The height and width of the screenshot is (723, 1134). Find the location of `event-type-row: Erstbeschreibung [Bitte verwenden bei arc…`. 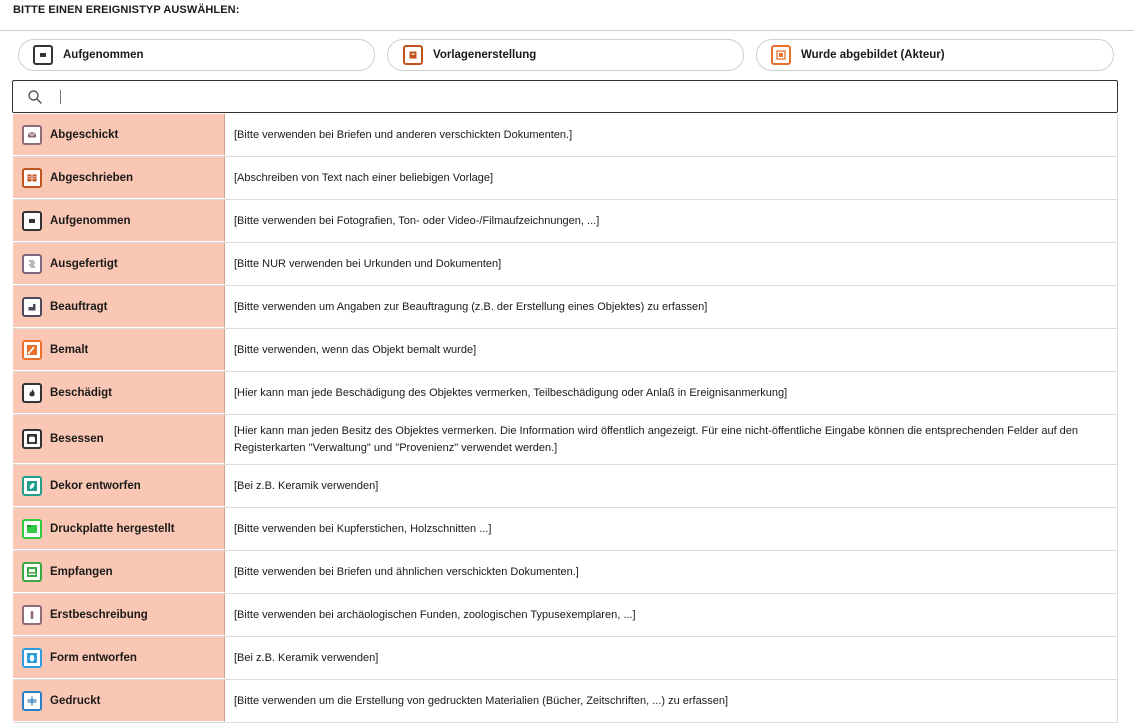

event-type-row: Erstbeschreibung [Bitte verwenden bei arc… is located at coordinates (565, 615).